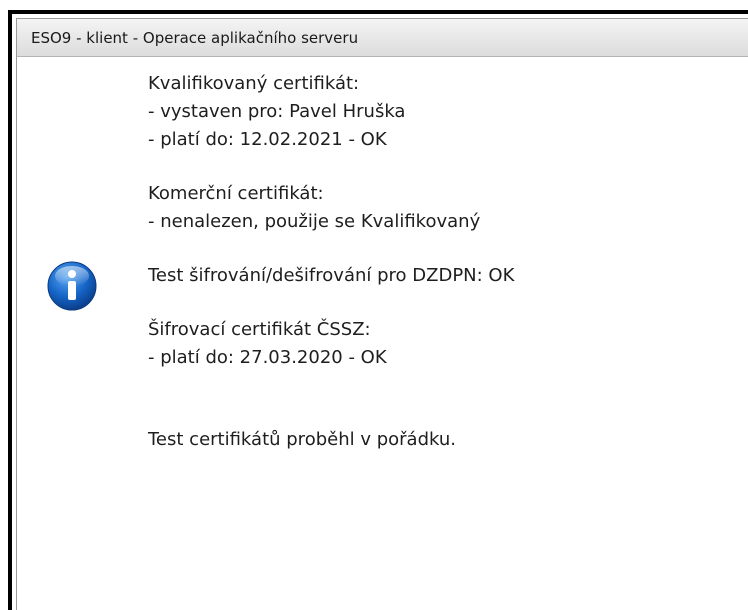  What do you see at coordinates (72, 286) in the screenshot?
I see `info-icon` at bounding box center [72, 286].